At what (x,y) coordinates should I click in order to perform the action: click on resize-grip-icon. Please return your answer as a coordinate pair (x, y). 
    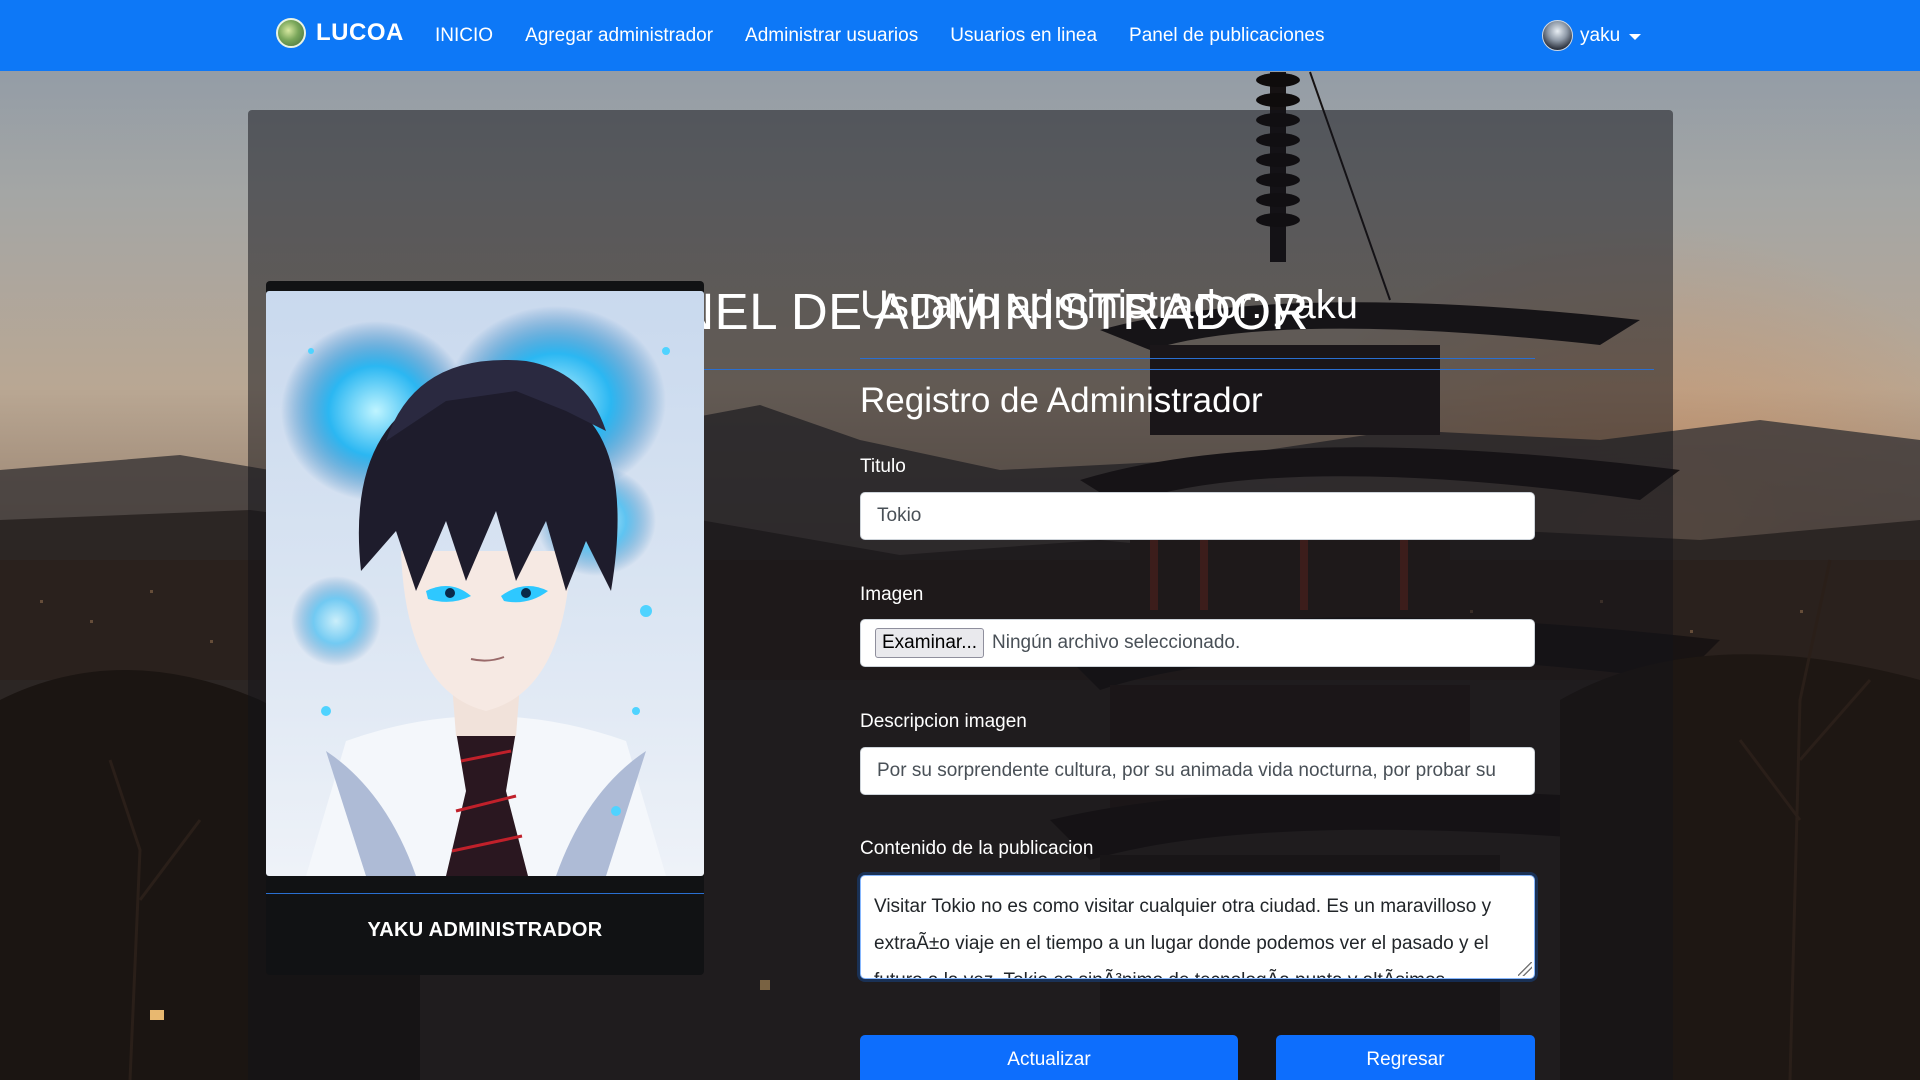
    Looking at the image, I should click on (1525, 969).